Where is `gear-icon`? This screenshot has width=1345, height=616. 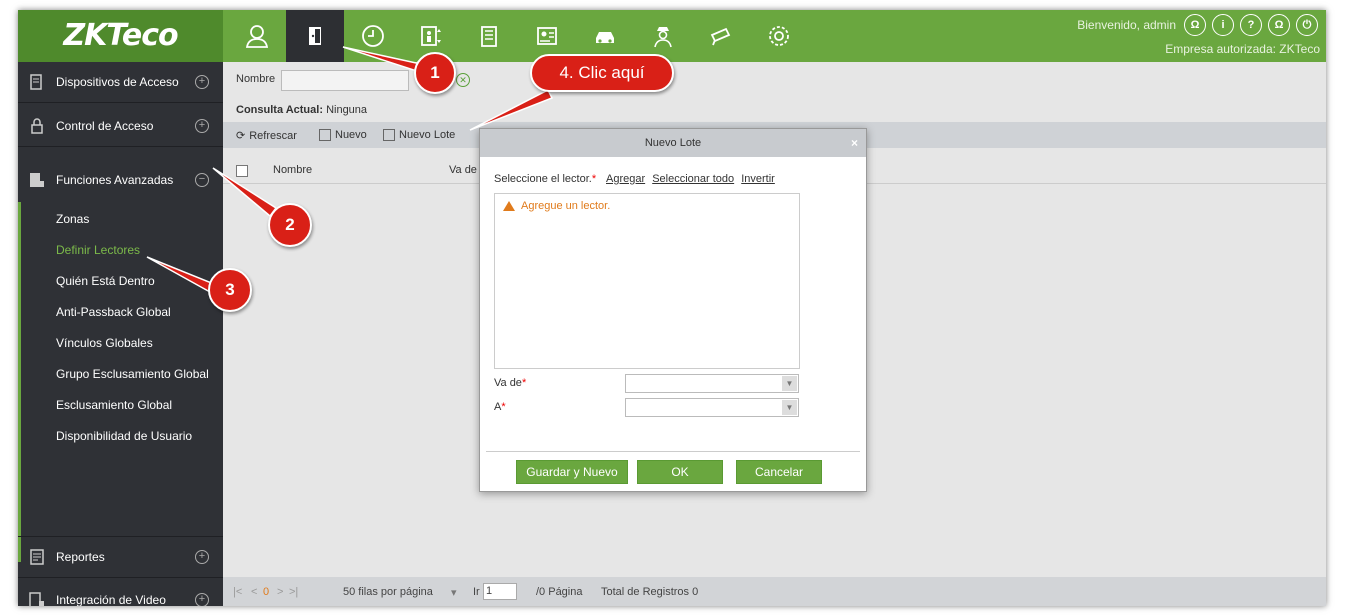
gear-icon is located at coordinates (779, 36).